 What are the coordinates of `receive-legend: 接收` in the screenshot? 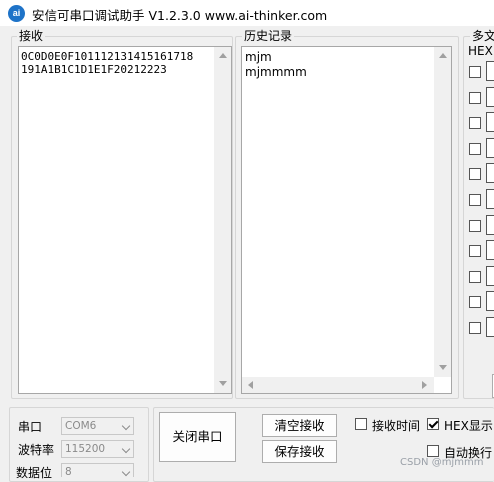 It's located at (31, 36).